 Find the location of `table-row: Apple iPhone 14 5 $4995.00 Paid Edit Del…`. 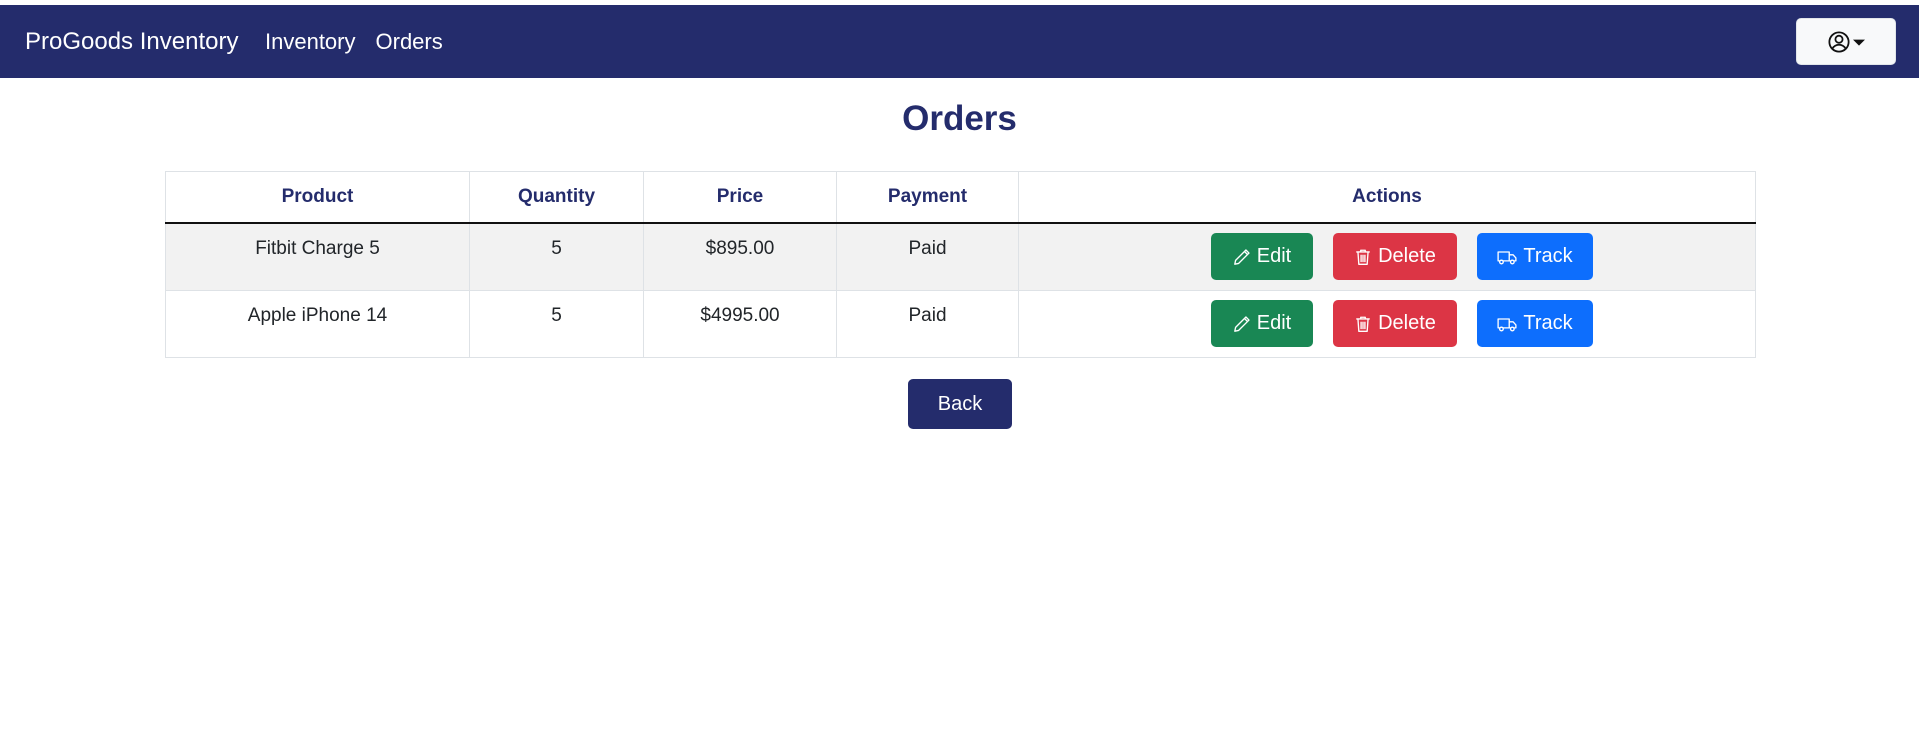

table-row: Apple iPhone 14 5 $4995.00 Paid Edit Del… is located at coordinates (960, 323).